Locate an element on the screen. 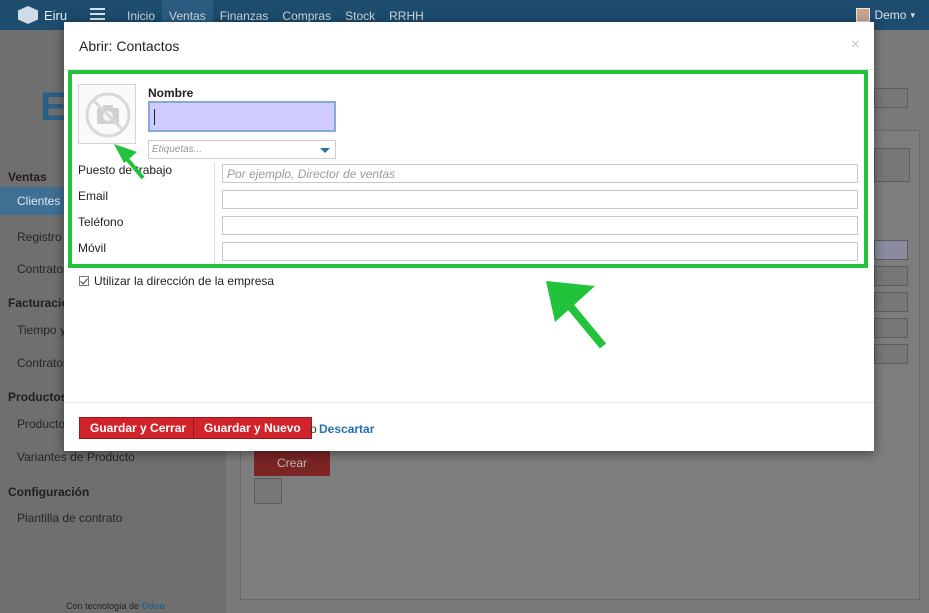  user-name: Demo is located at coordinates (890, 15).